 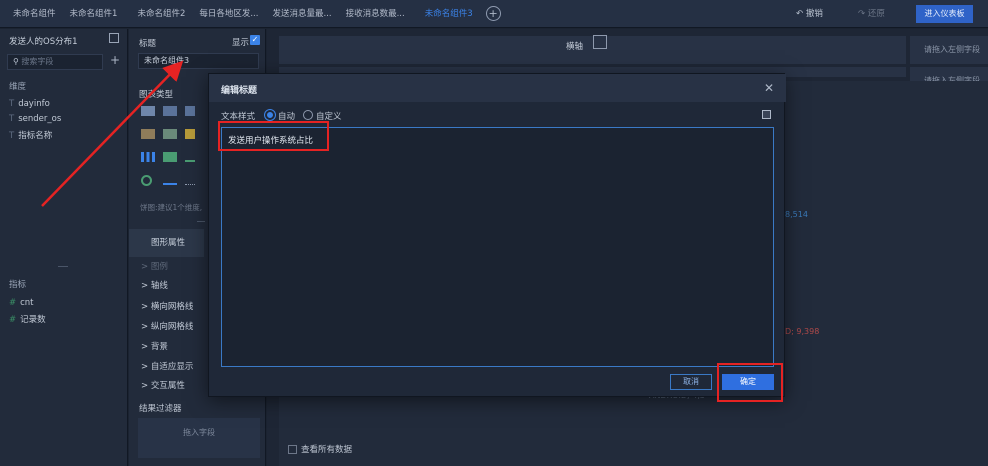 What do you see at coordinates (112, 133) in the screenshot?
I see `annotation-arrow` at bounding box center [112, 133].